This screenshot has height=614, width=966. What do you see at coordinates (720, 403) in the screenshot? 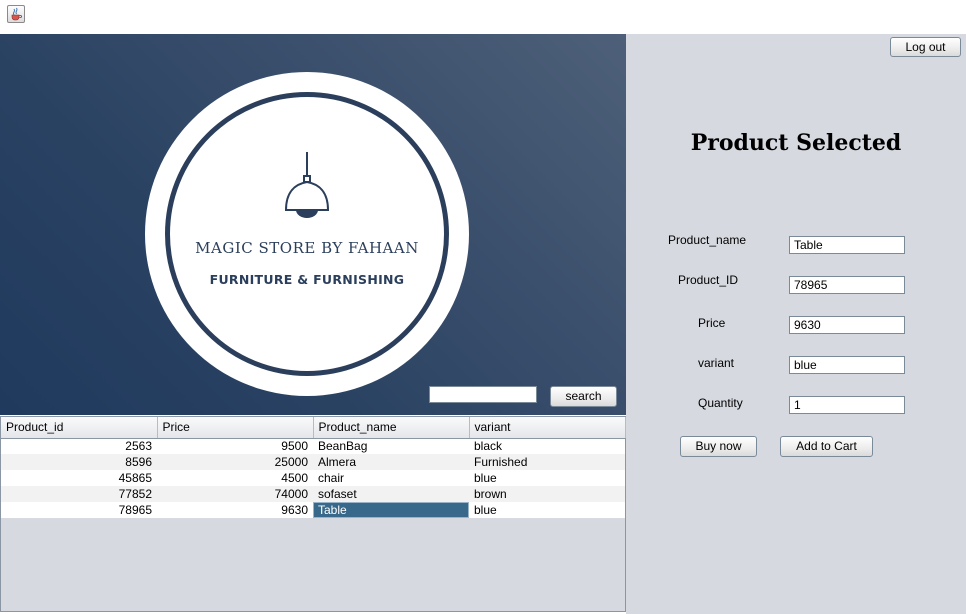
I see `quantity-label: Quantity` at bounding box center [720, 403].